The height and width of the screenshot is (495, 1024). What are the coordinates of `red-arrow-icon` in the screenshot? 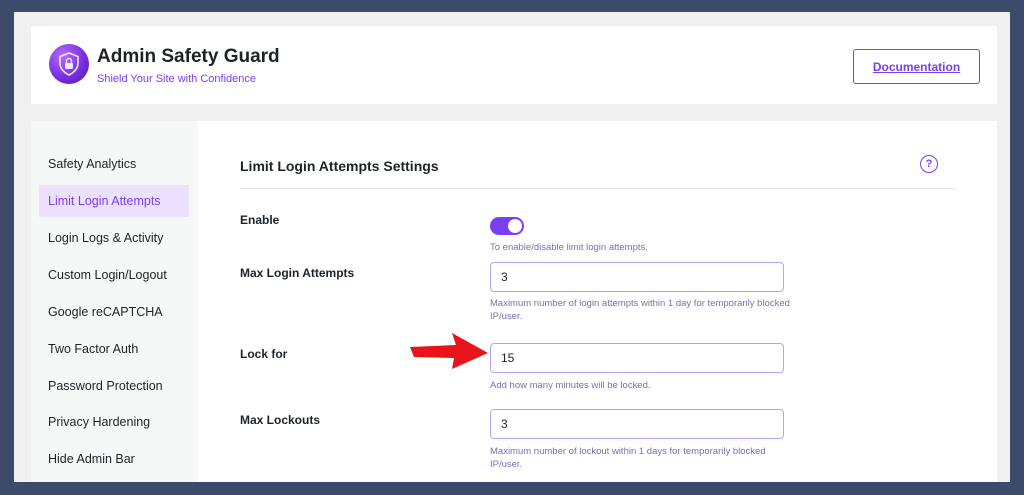 It's located at (449, 351).